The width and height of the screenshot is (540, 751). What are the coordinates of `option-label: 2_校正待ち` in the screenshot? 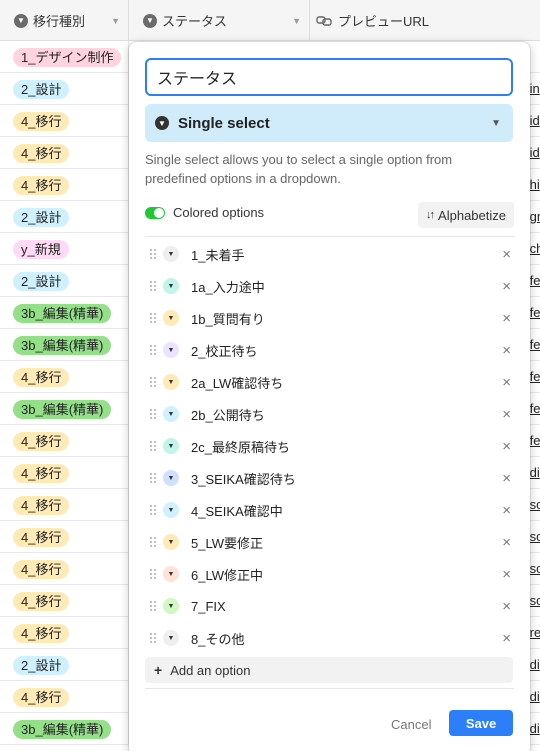 It's located at (224, 350).